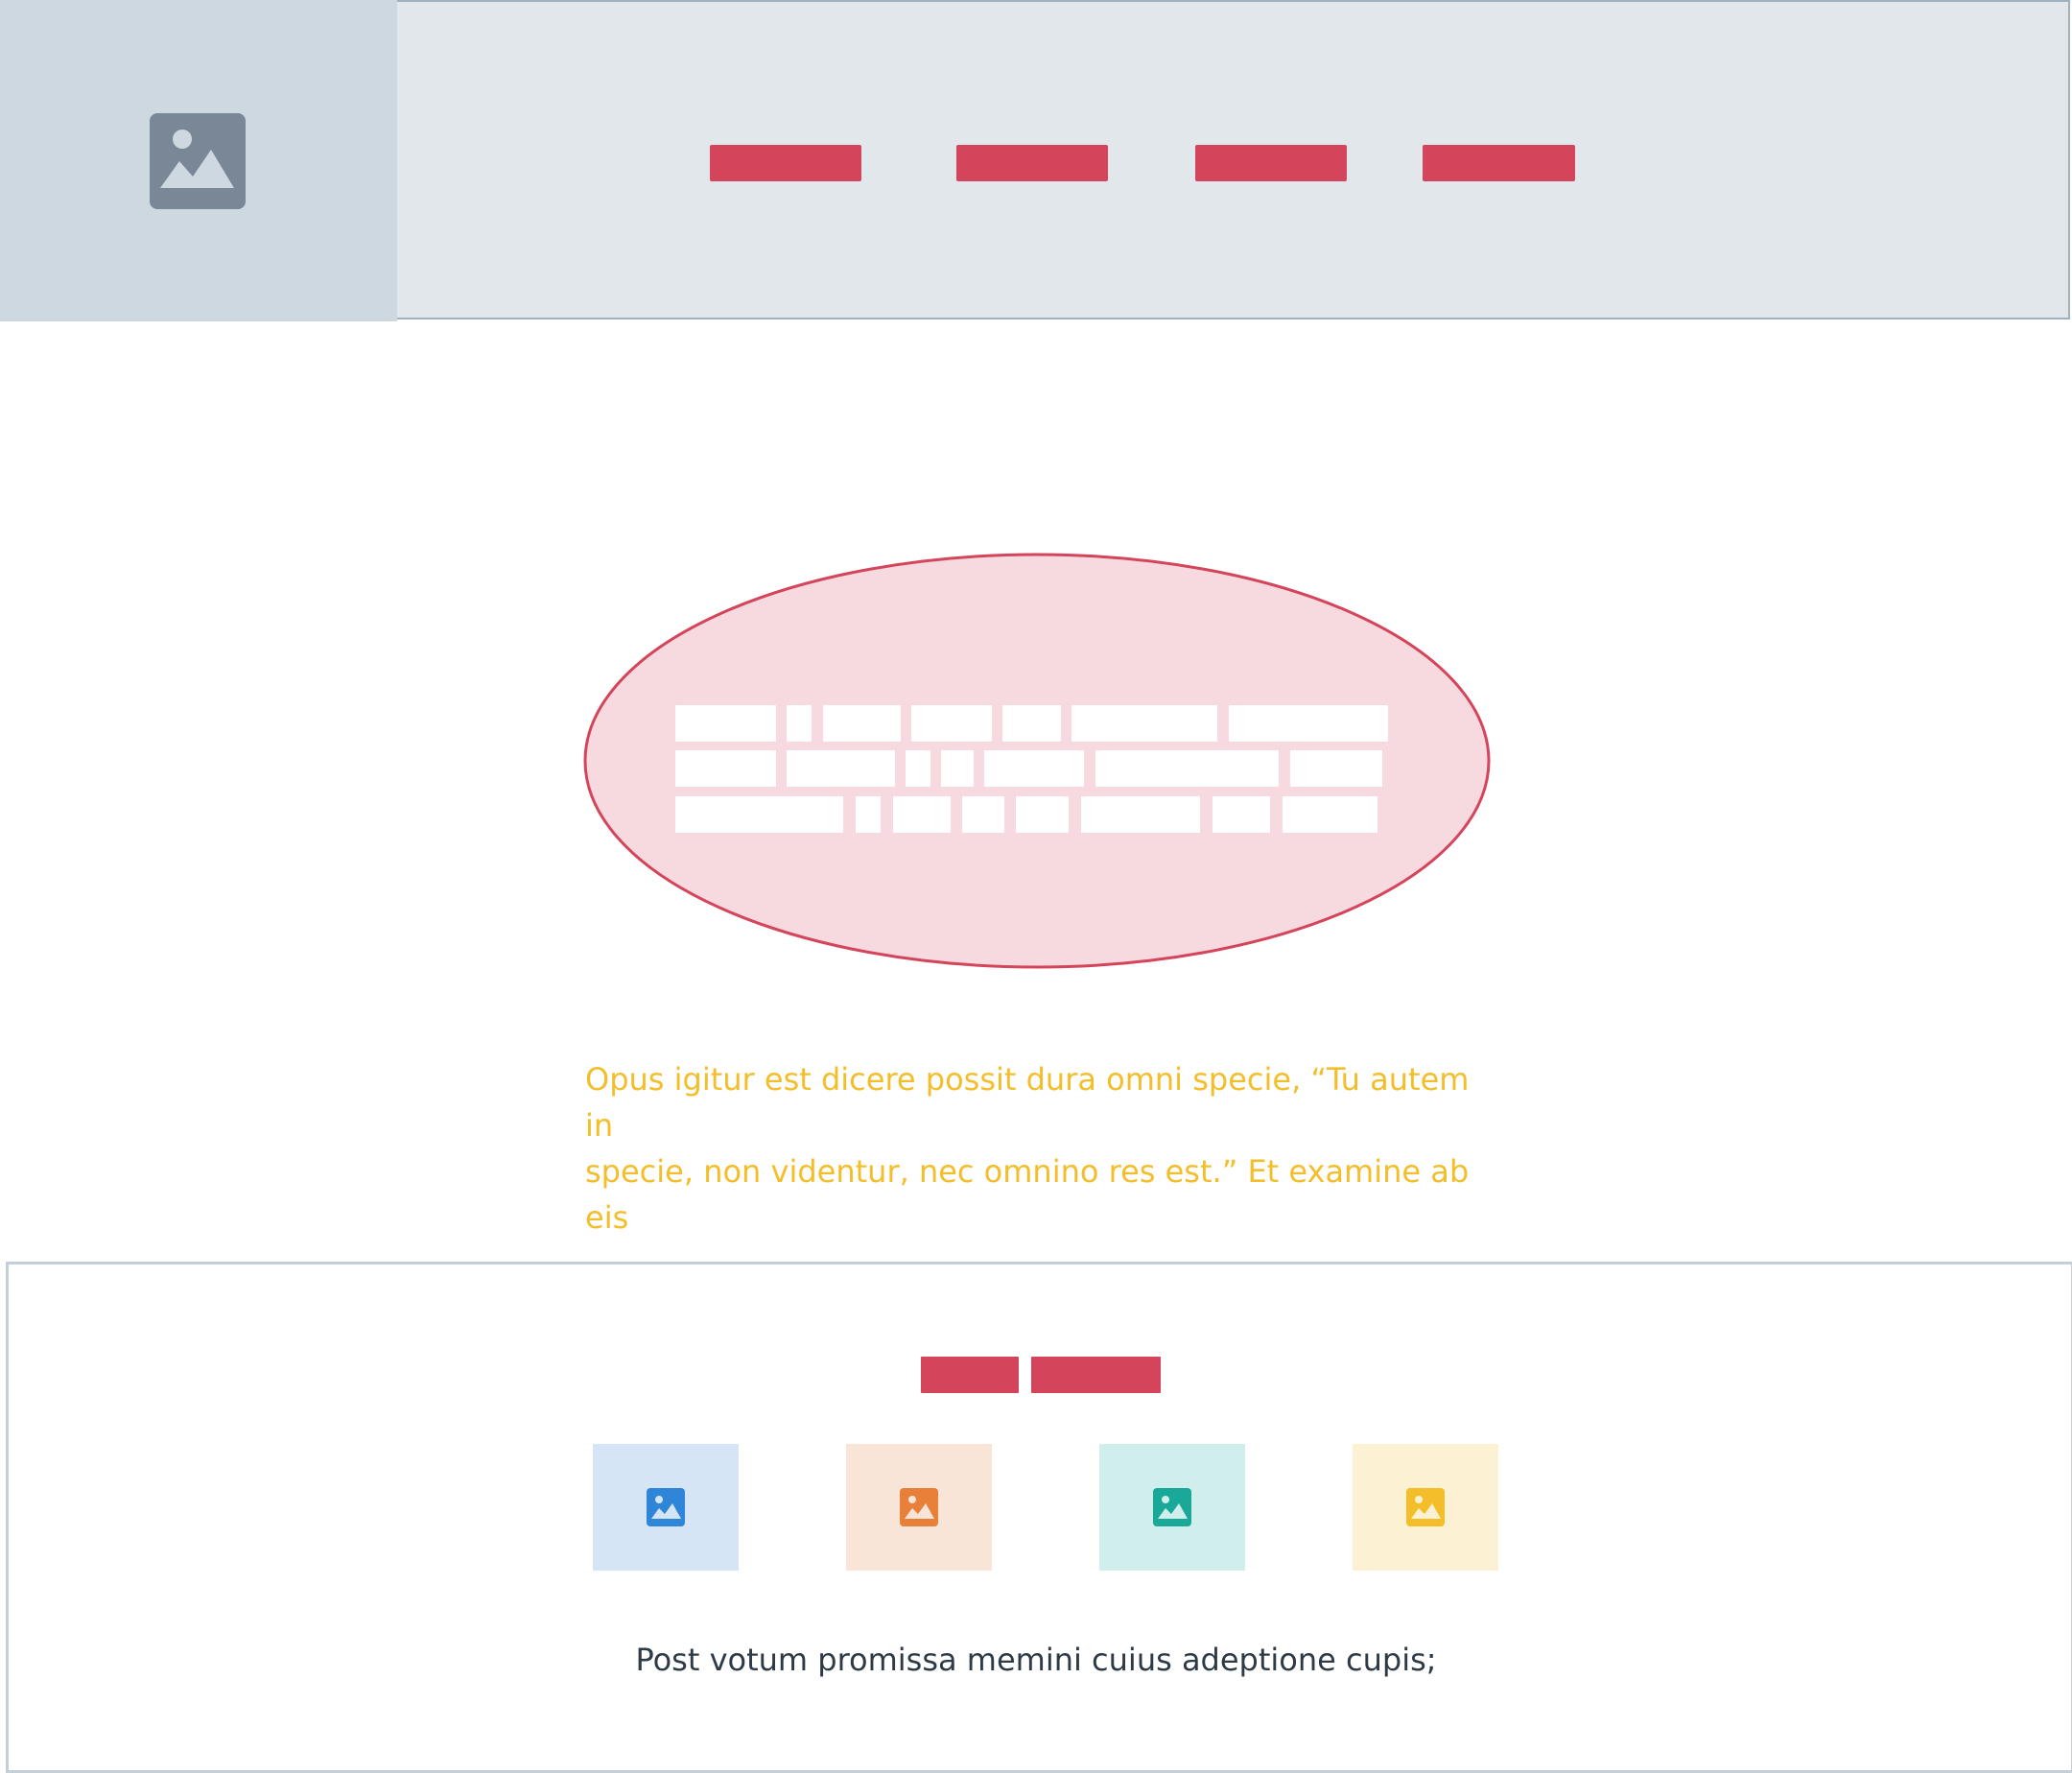 Image resolution: width=2072 pixels, height=1773 pixels. I want to click on feature-tile-orange, so click(919, 1507).